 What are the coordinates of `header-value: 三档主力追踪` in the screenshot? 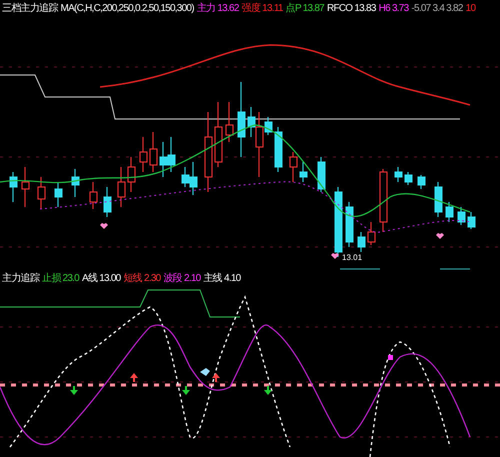 It's located at (30, 8).